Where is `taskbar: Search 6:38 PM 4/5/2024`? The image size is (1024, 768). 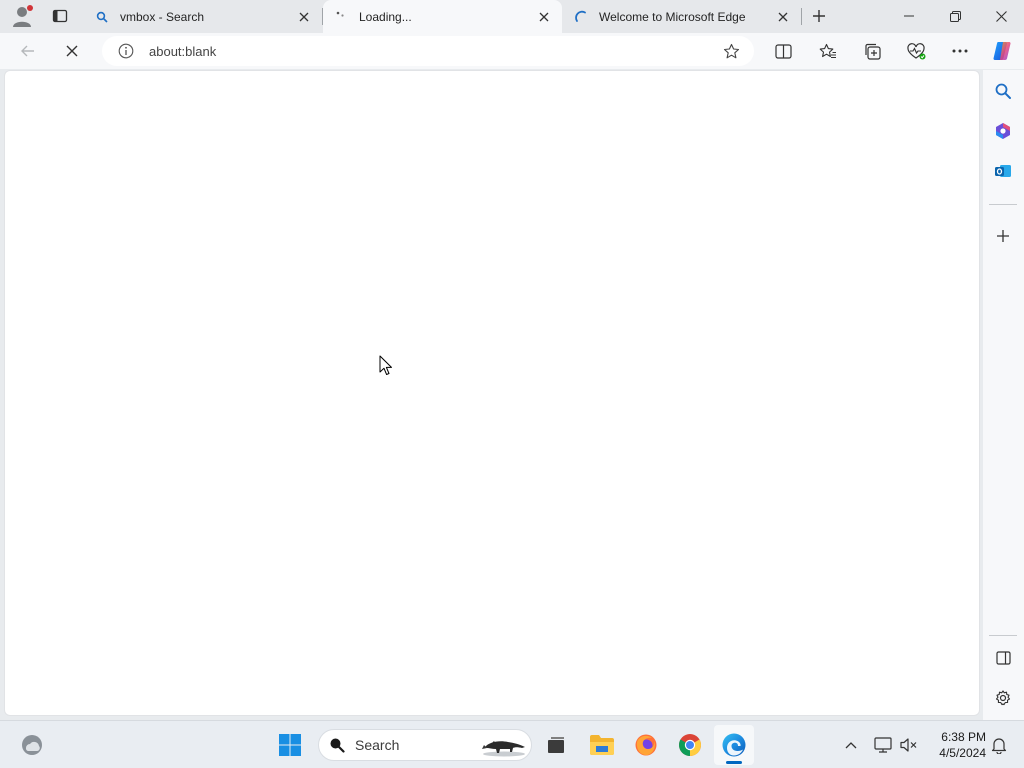
taskbar: Search 6:38 PM 4/5/2024 is located at coordinates (512, 744).